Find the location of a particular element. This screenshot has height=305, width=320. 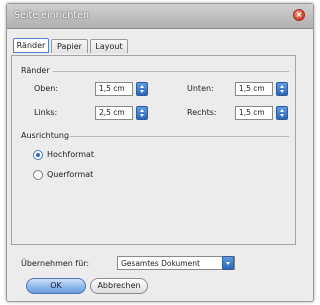

orientation-group-label: Ausrichtung is located at coordinates (45, 135).